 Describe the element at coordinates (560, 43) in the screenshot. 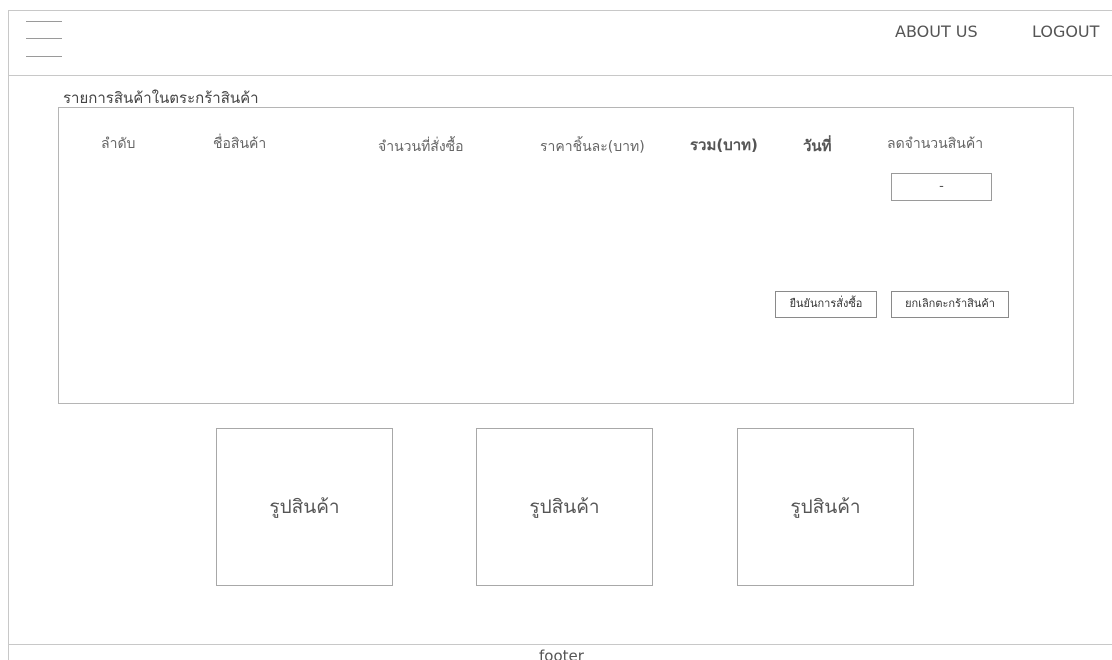

I see `top-header` at that location.